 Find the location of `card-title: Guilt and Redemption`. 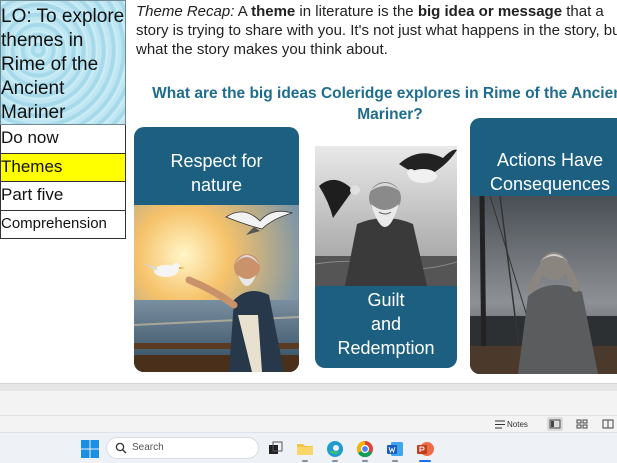

card-title: Guilt and Redemption is located at coordinates (386, 324).